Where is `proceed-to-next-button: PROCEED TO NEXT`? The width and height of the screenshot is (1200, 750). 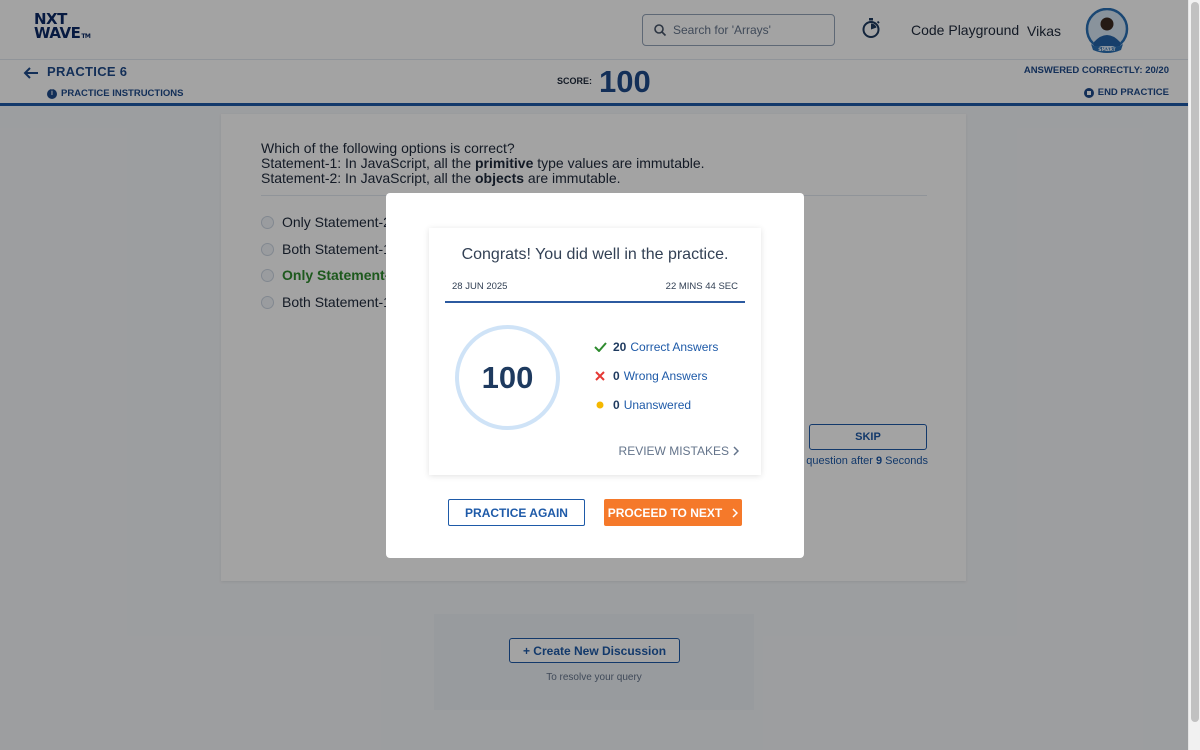
proceed-to-next-button: PROCEED TO NEXT is located at coordinates (673, 512).